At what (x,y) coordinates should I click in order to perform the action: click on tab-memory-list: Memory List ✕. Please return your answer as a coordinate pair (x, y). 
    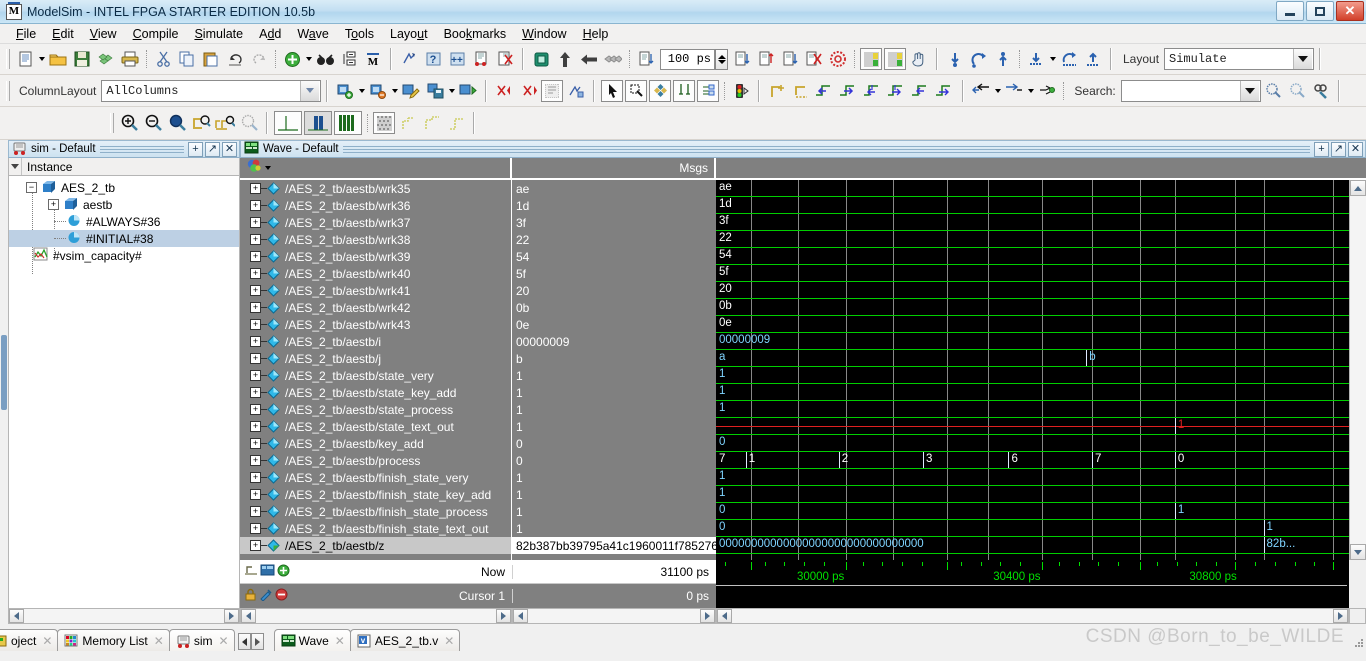
    Looking at the image, I should click on (113, 640).